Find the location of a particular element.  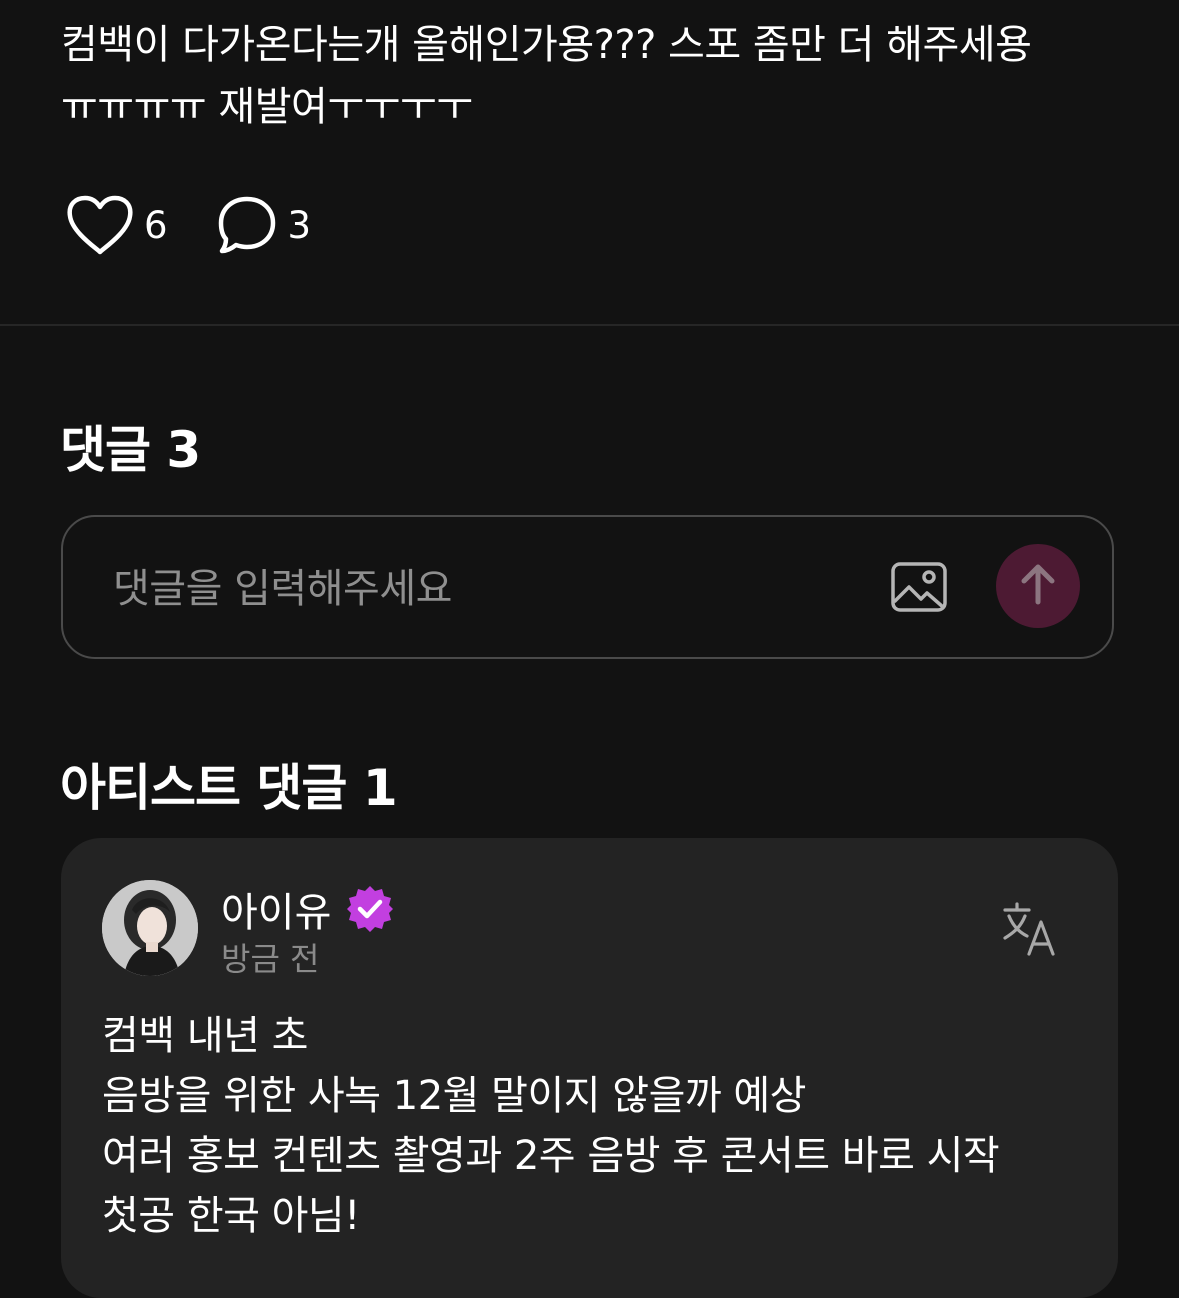

arrow-up-icon is located at coordinates (1038, 586).